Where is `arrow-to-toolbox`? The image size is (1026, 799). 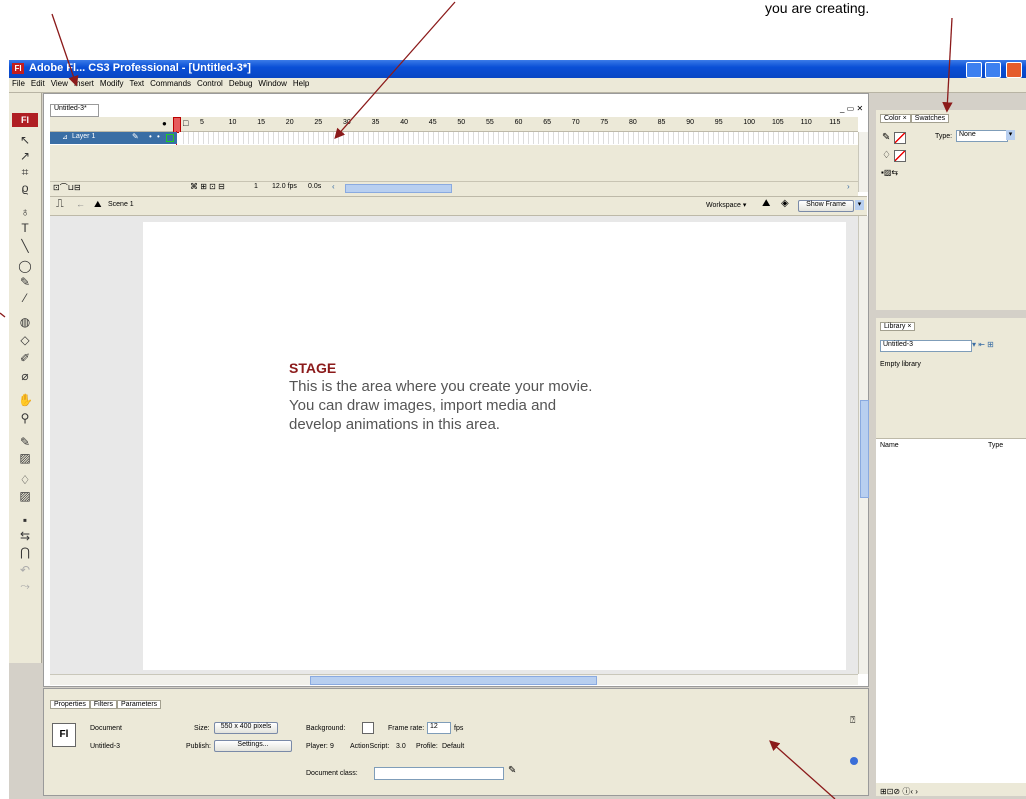
arrow-to-toolbox is located at coordinates (3, 315).